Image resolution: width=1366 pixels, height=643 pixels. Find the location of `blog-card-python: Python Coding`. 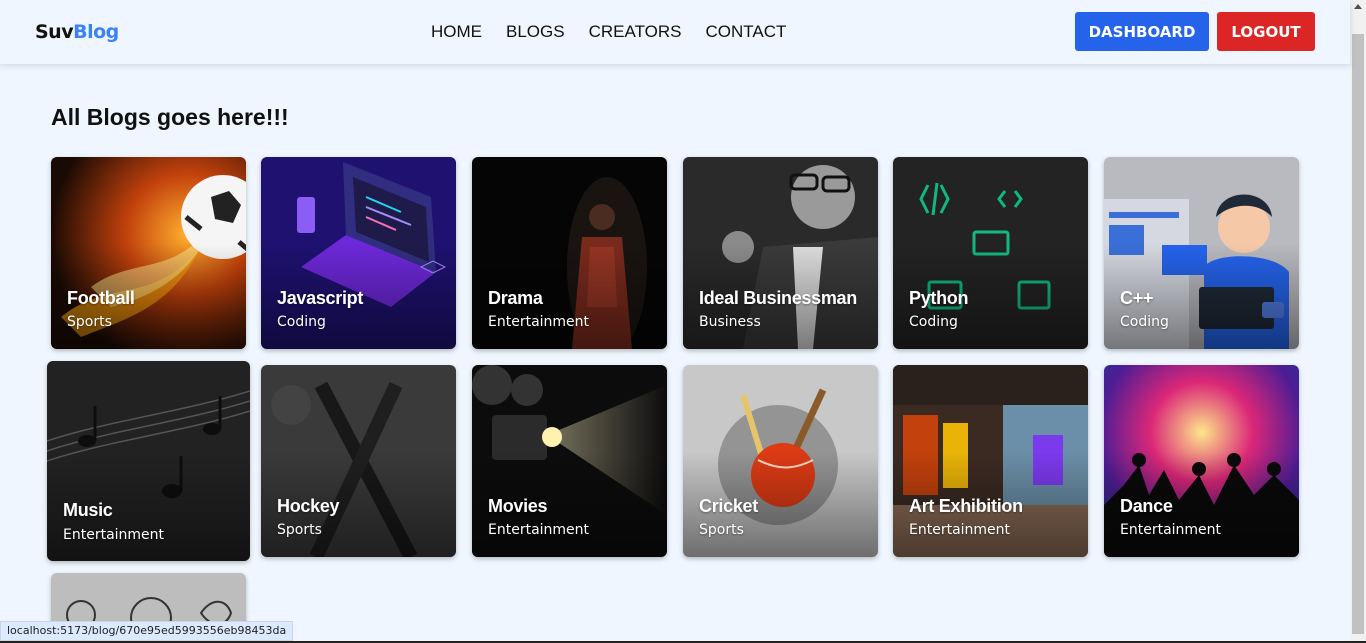

blog-card-python: Python Coding is located at coordinates (990, 253).